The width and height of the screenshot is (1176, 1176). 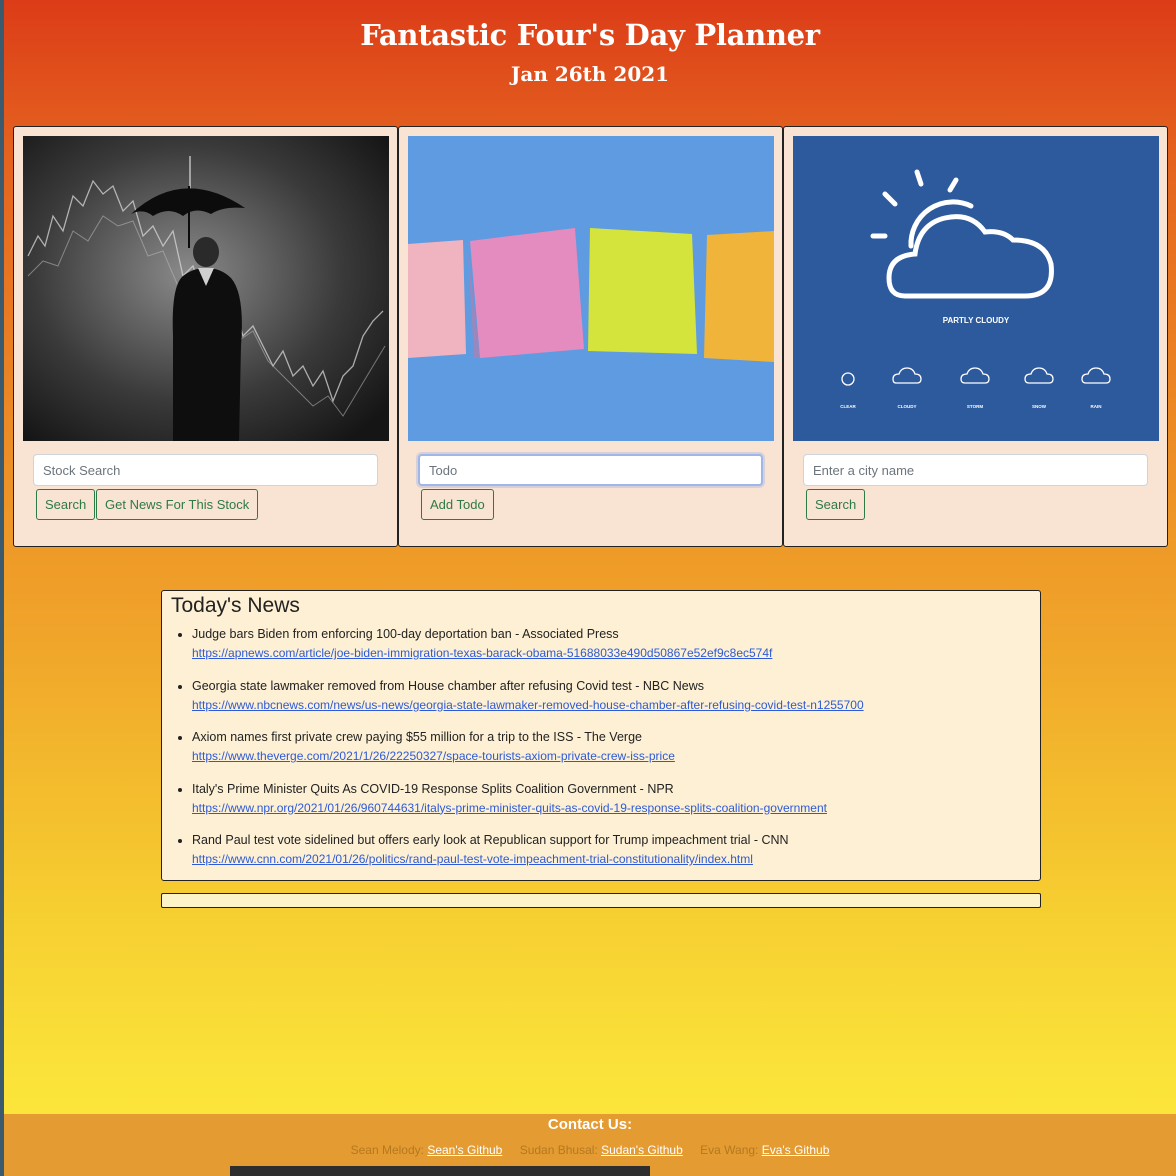 I want to click on weather-icon-label-rain: RAIN, so click(x=1096, y=406).